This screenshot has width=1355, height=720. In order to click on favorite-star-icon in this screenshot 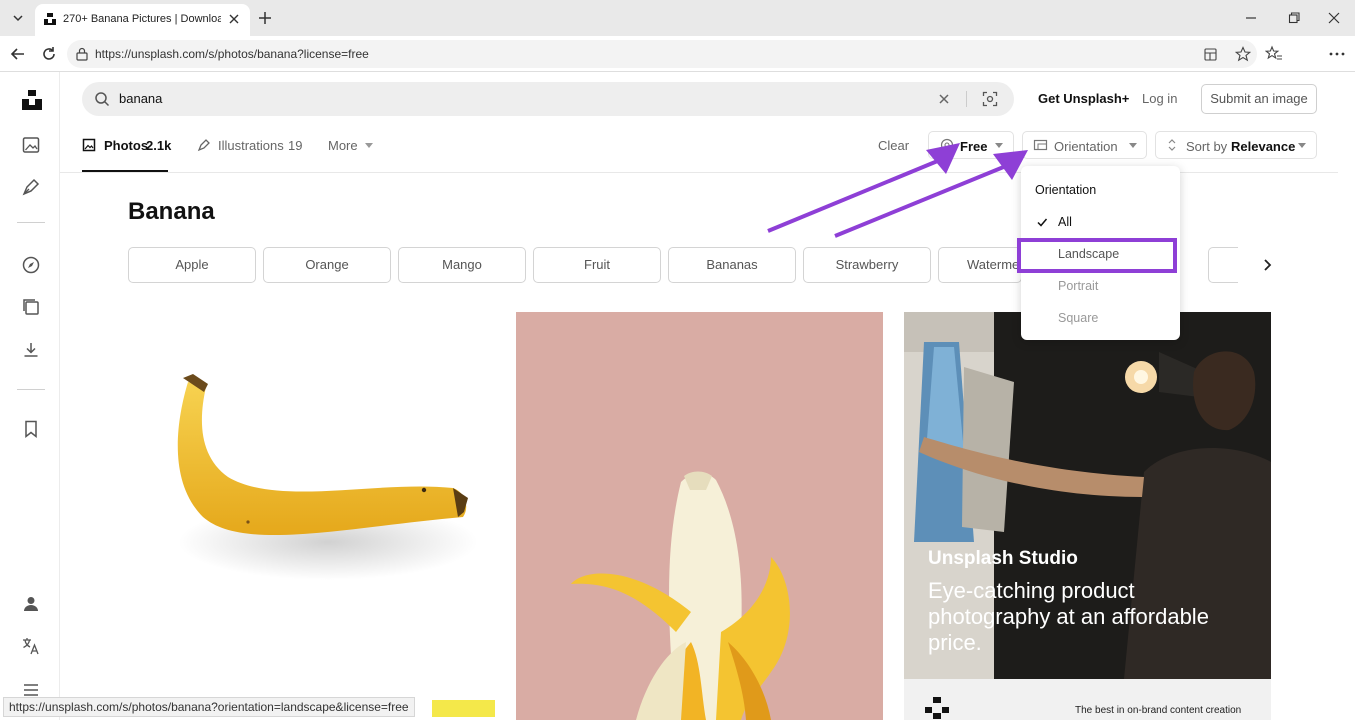, I will do `click(1243, 54)`.